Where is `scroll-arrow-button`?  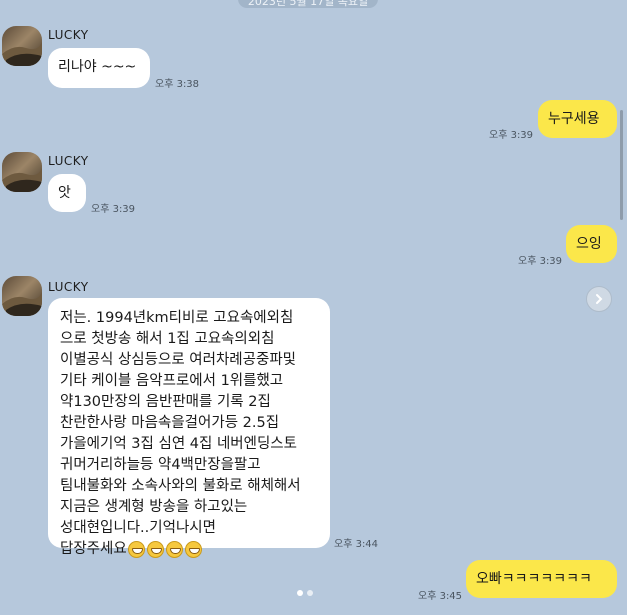 scroll-arrow-button is located at coordinates (599, 299).